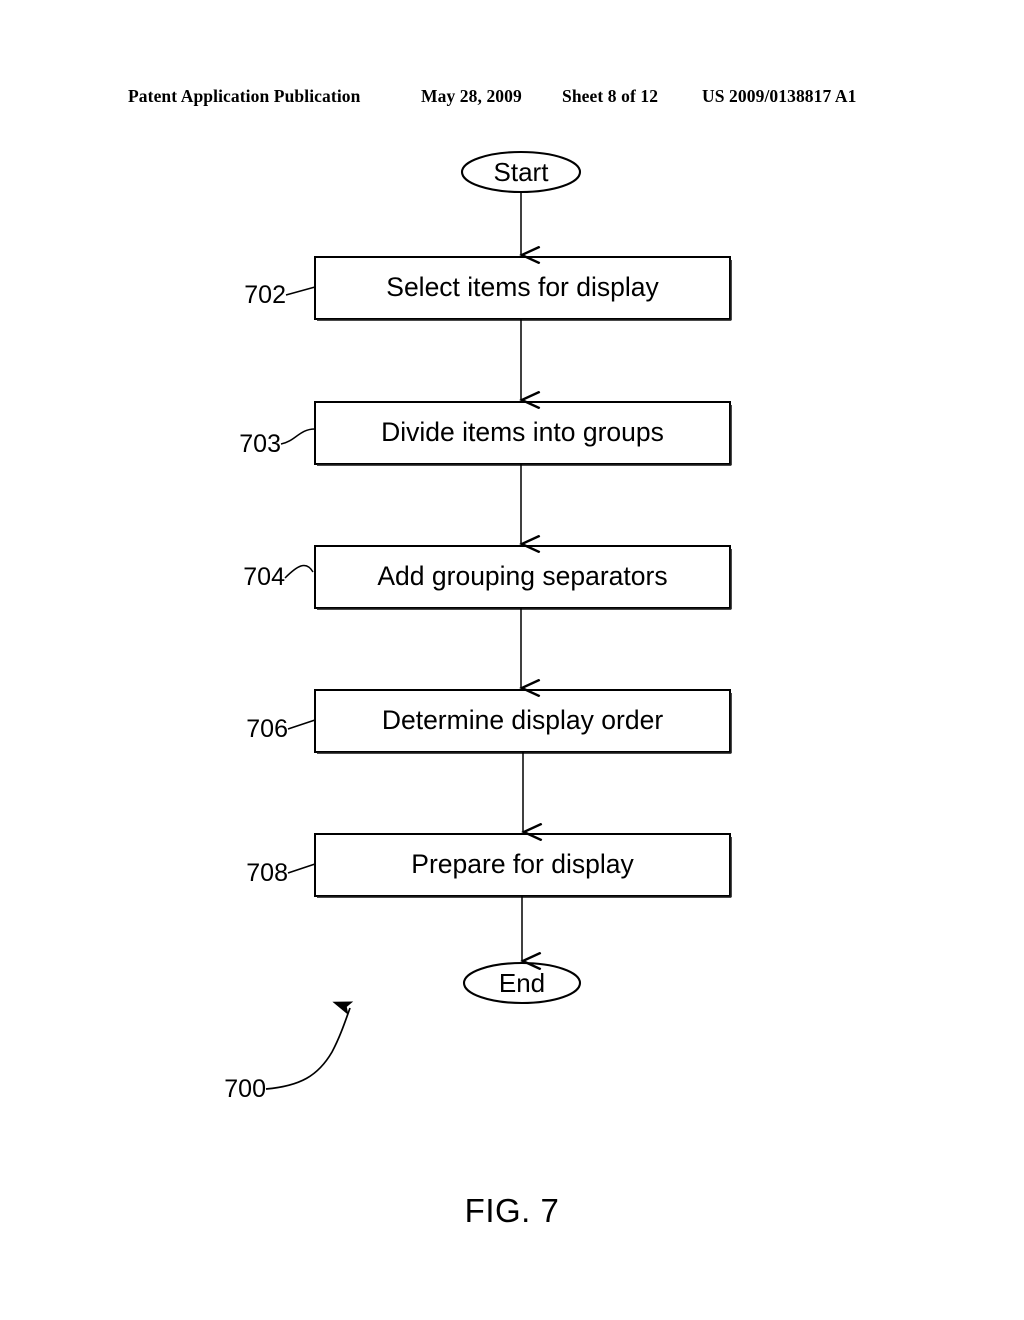  I want to click on reference-number-703: 703, so click(260, 444).